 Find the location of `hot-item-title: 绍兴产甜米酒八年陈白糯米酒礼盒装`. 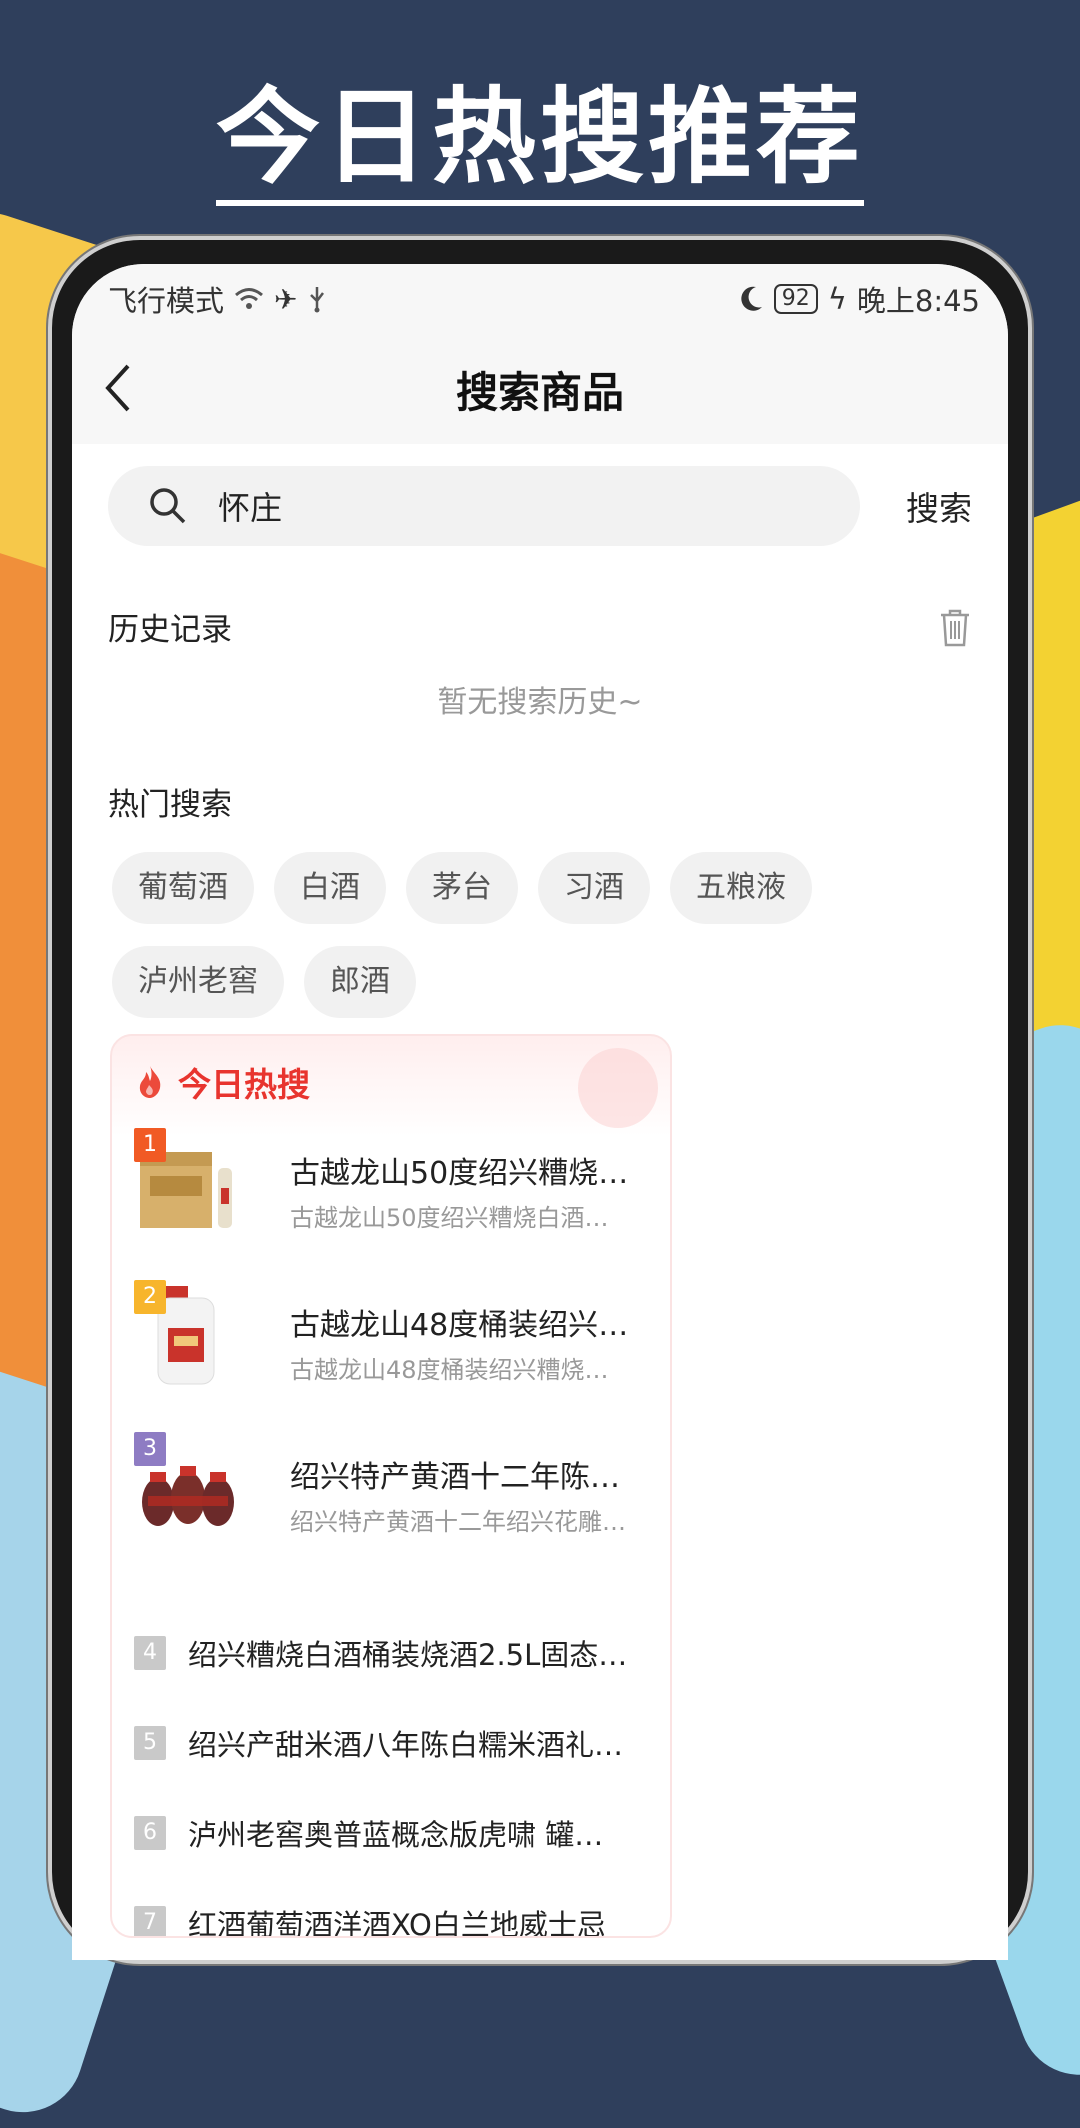

hot-item-title: 绍兴产甜米酒八年陈白糯米酒礼盒装 is located at coordinates (408, 1745).